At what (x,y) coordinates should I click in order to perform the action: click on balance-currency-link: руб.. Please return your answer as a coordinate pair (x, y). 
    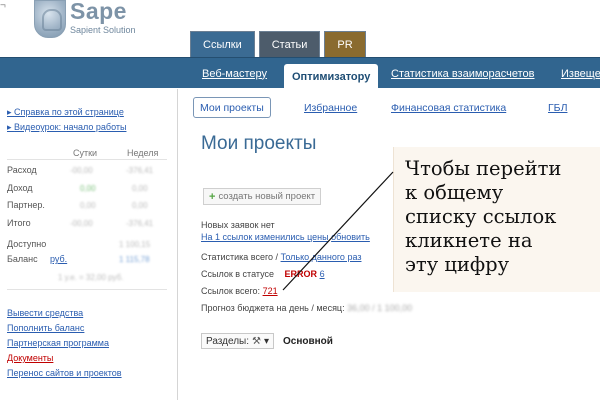
    Looking at the image, I should click on (58, 259).